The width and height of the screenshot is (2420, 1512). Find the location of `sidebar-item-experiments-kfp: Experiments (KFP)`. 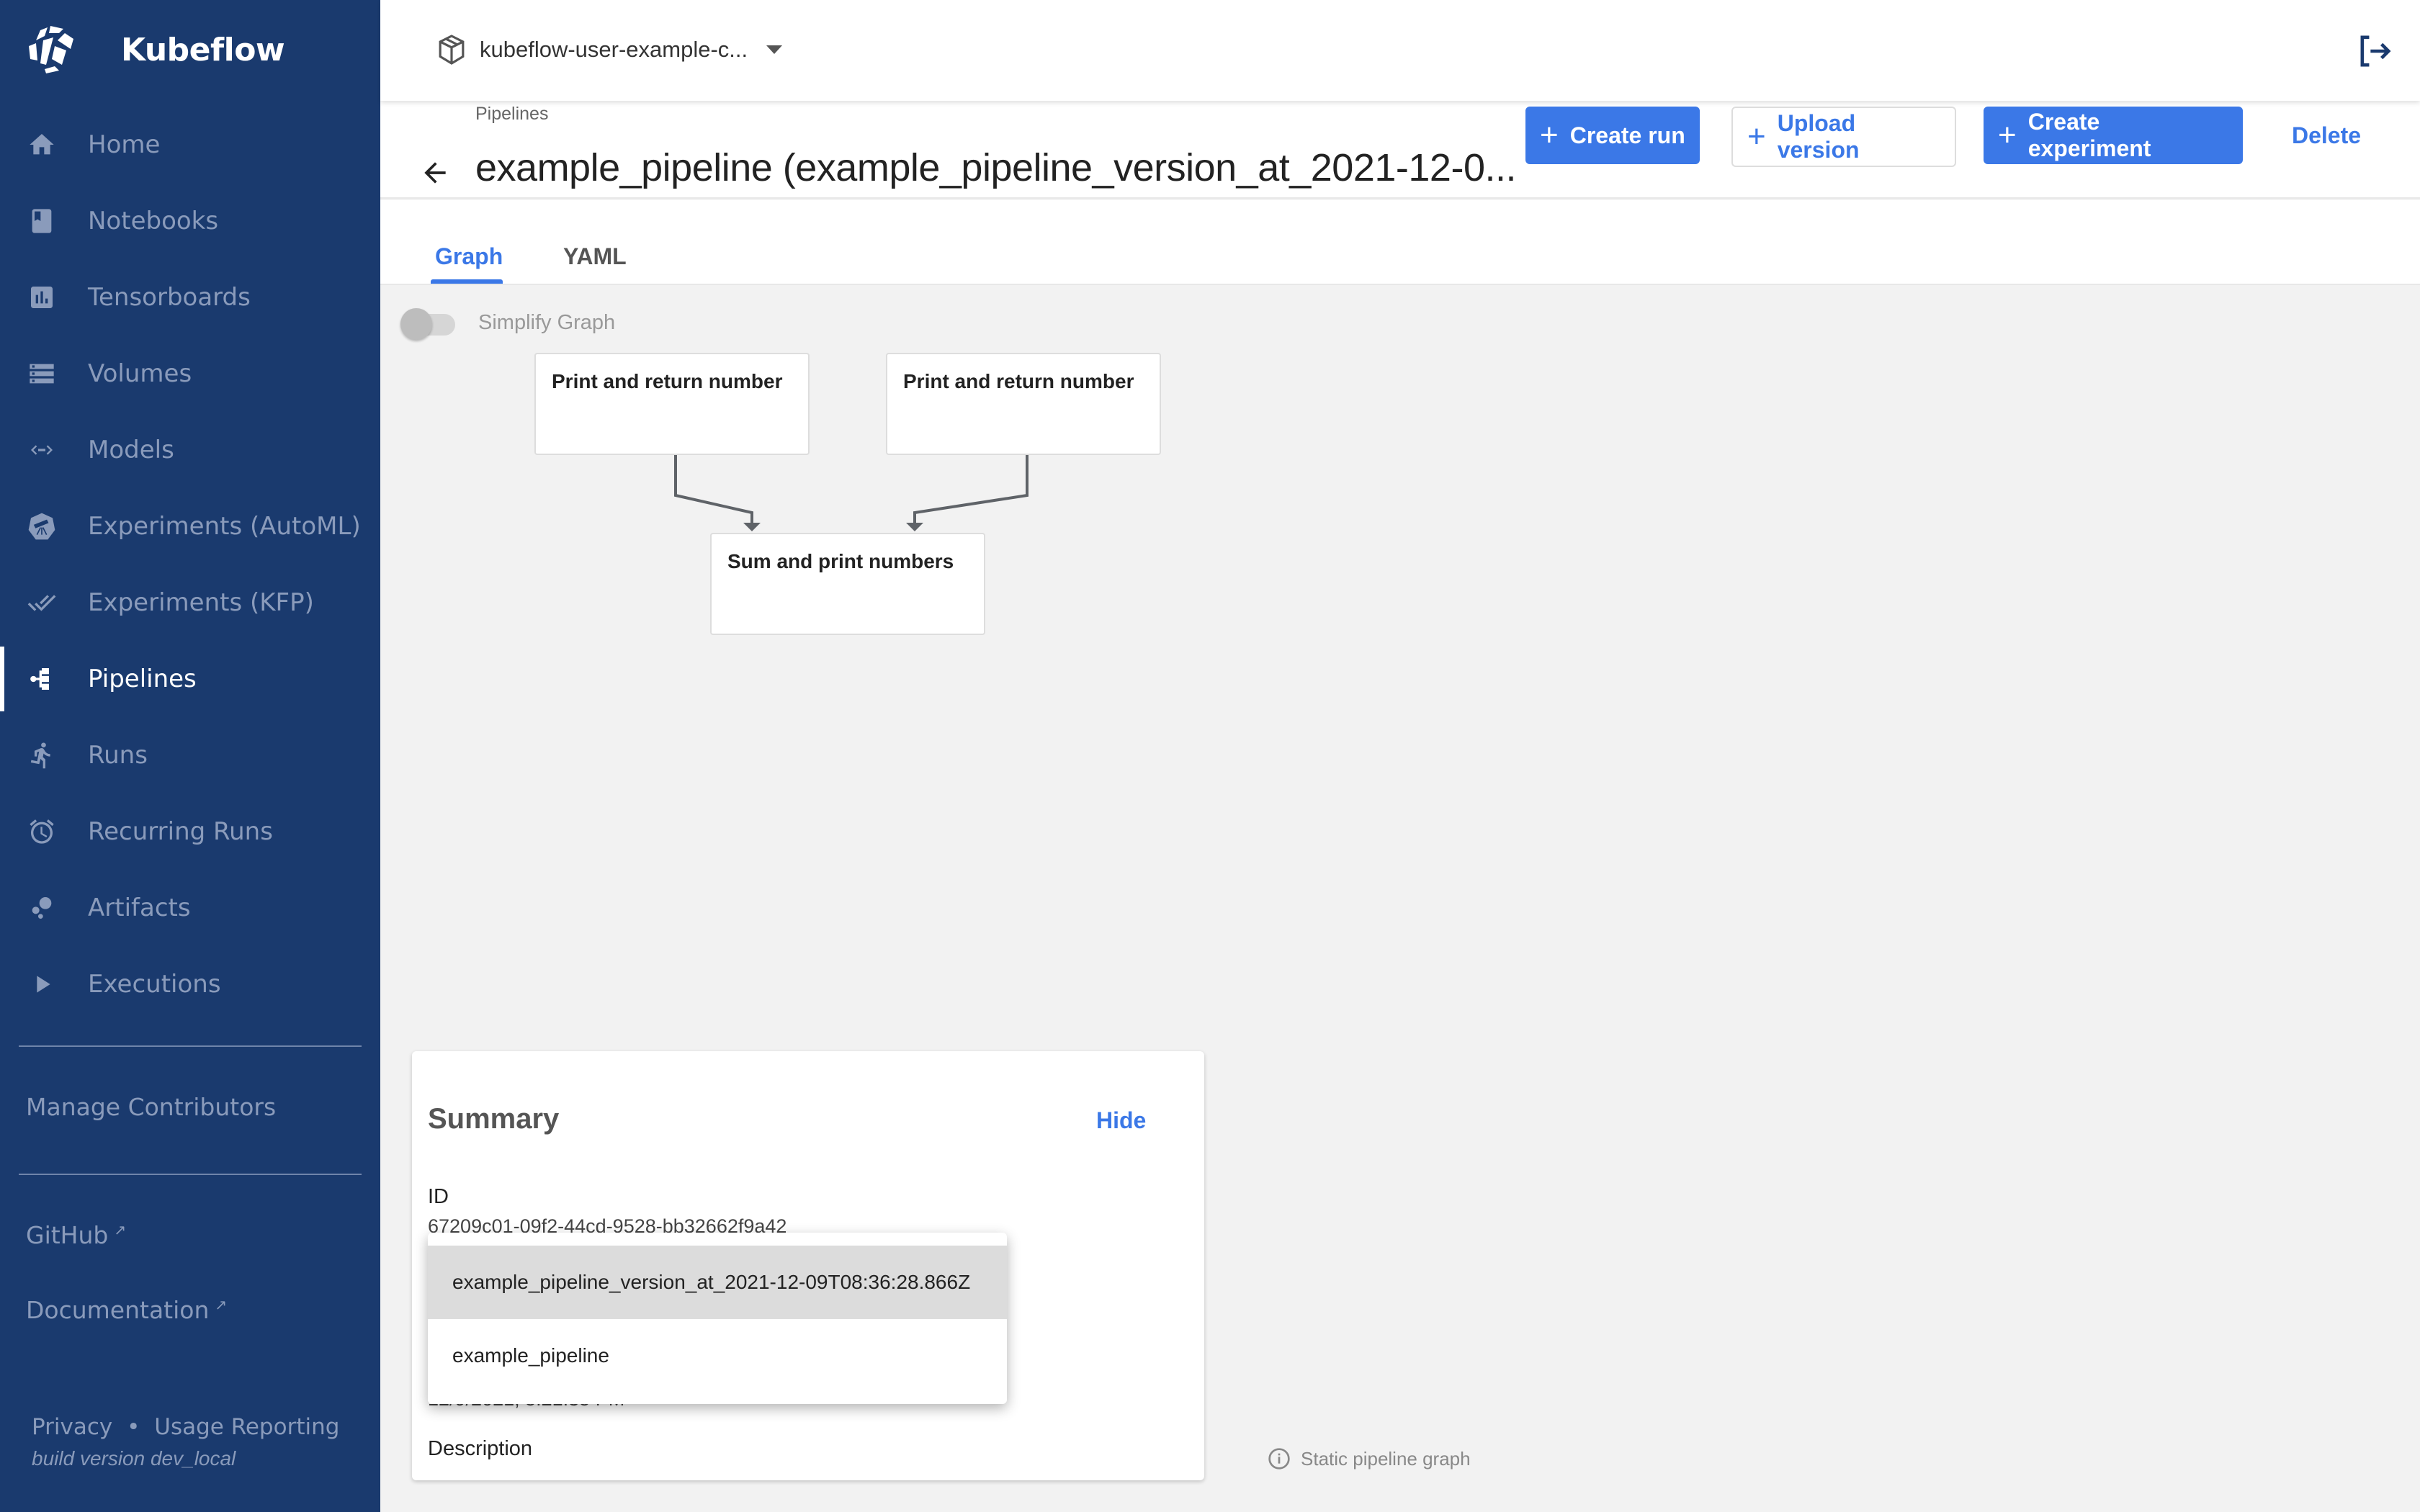

sidebar-item-experiments-kfp: Experiments (KFP) is located at coordinates (190, 602).